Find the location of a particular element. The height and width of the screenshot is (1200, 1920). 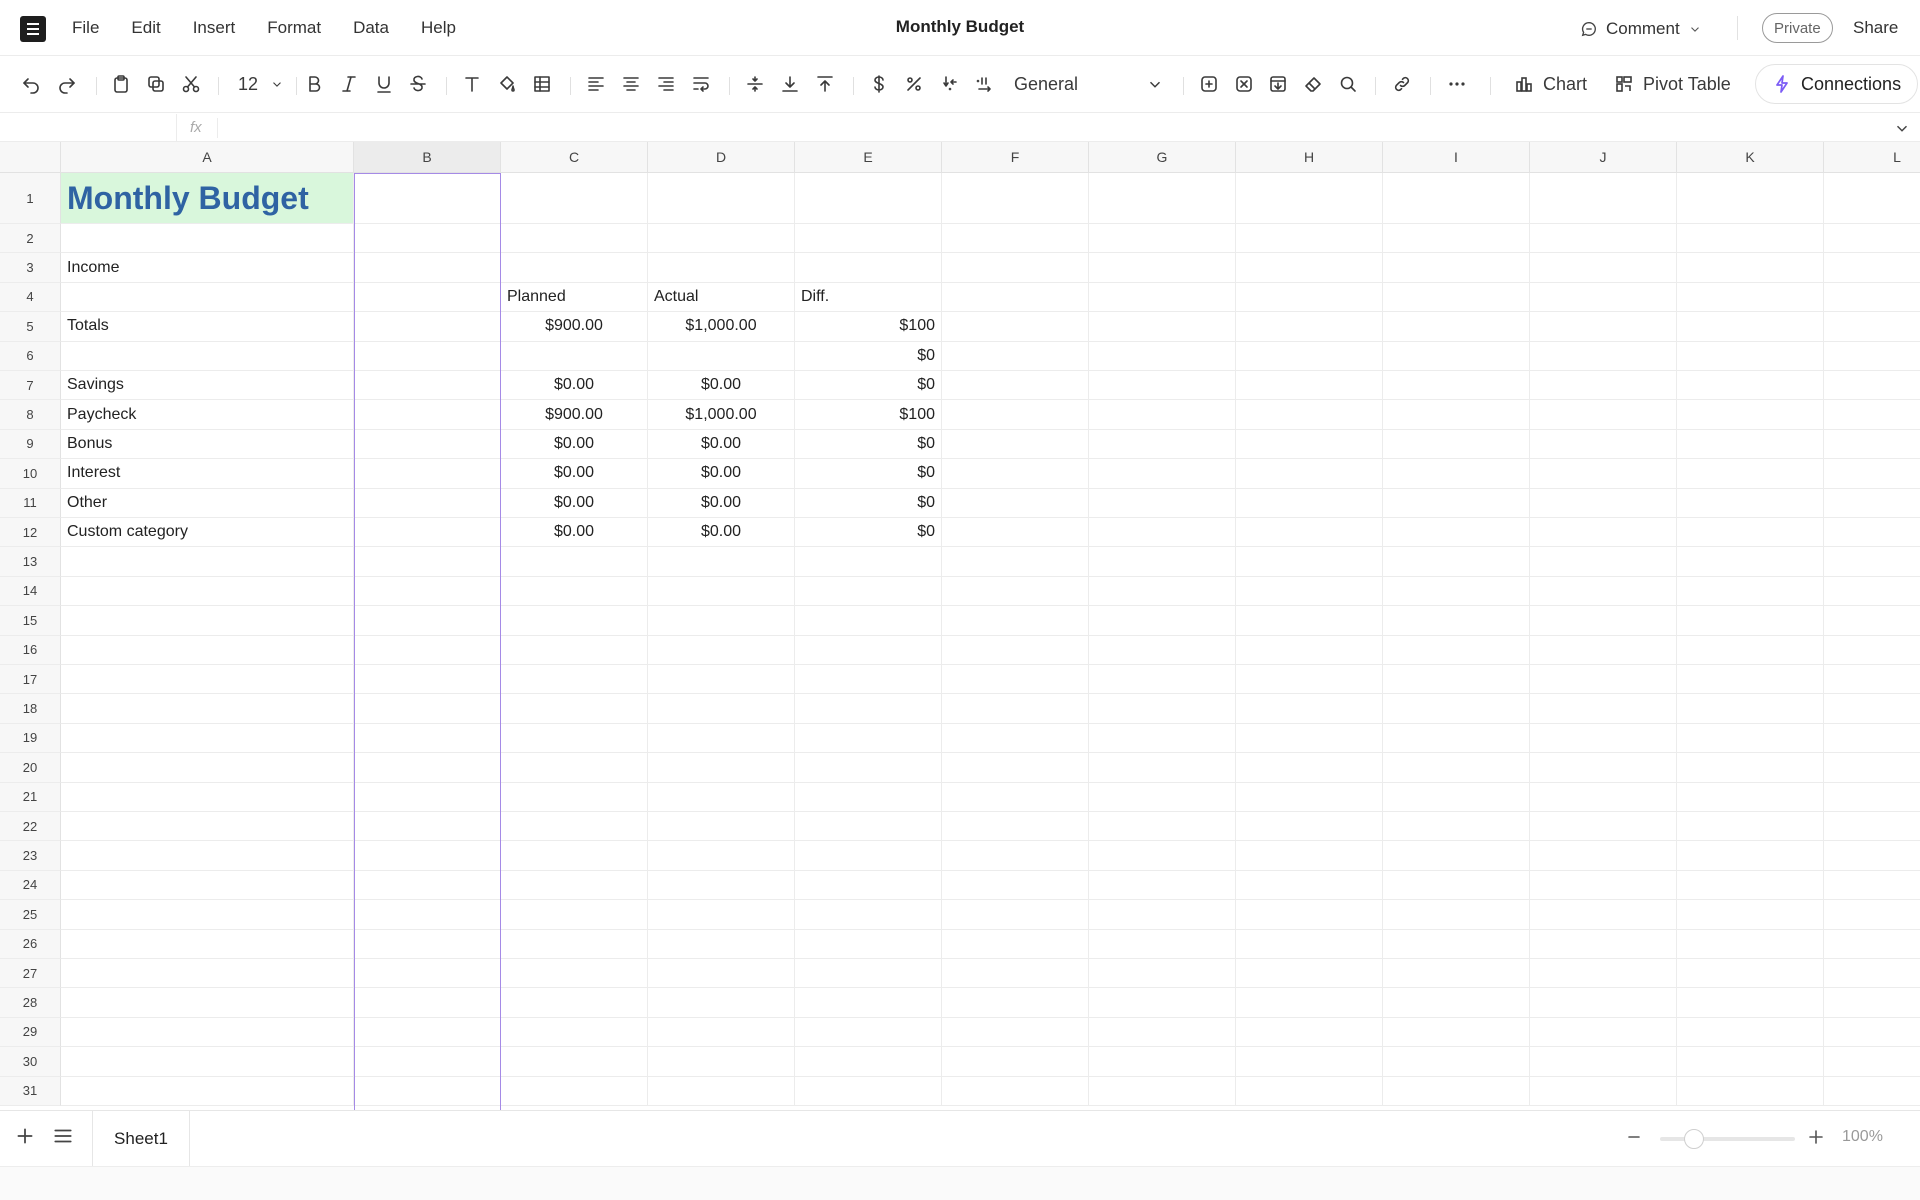

cell-k31 is located at coordinates (1750, 1091).